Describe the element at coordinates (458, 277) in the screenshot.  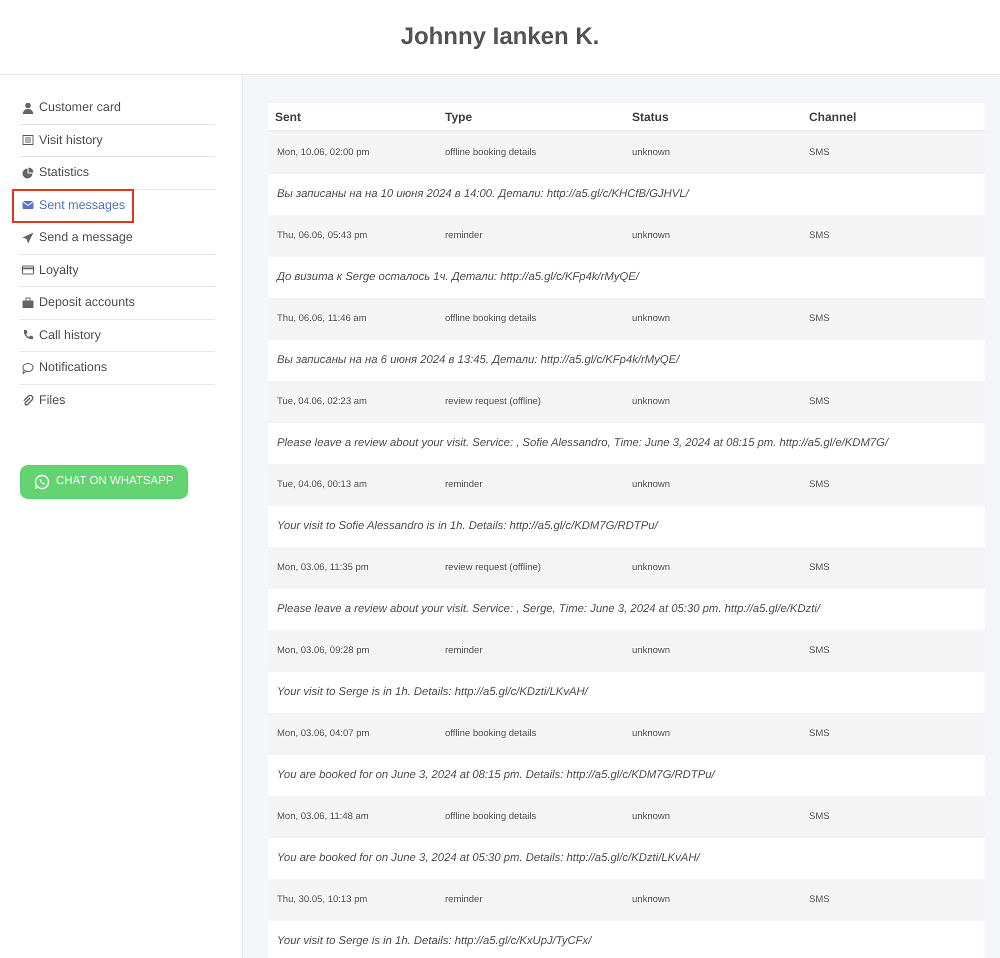
I see `message-text: До визита к Serge осталось 1ч. Детали: http://a5.gl/c/KFp4k/rMyQE/` at that location.